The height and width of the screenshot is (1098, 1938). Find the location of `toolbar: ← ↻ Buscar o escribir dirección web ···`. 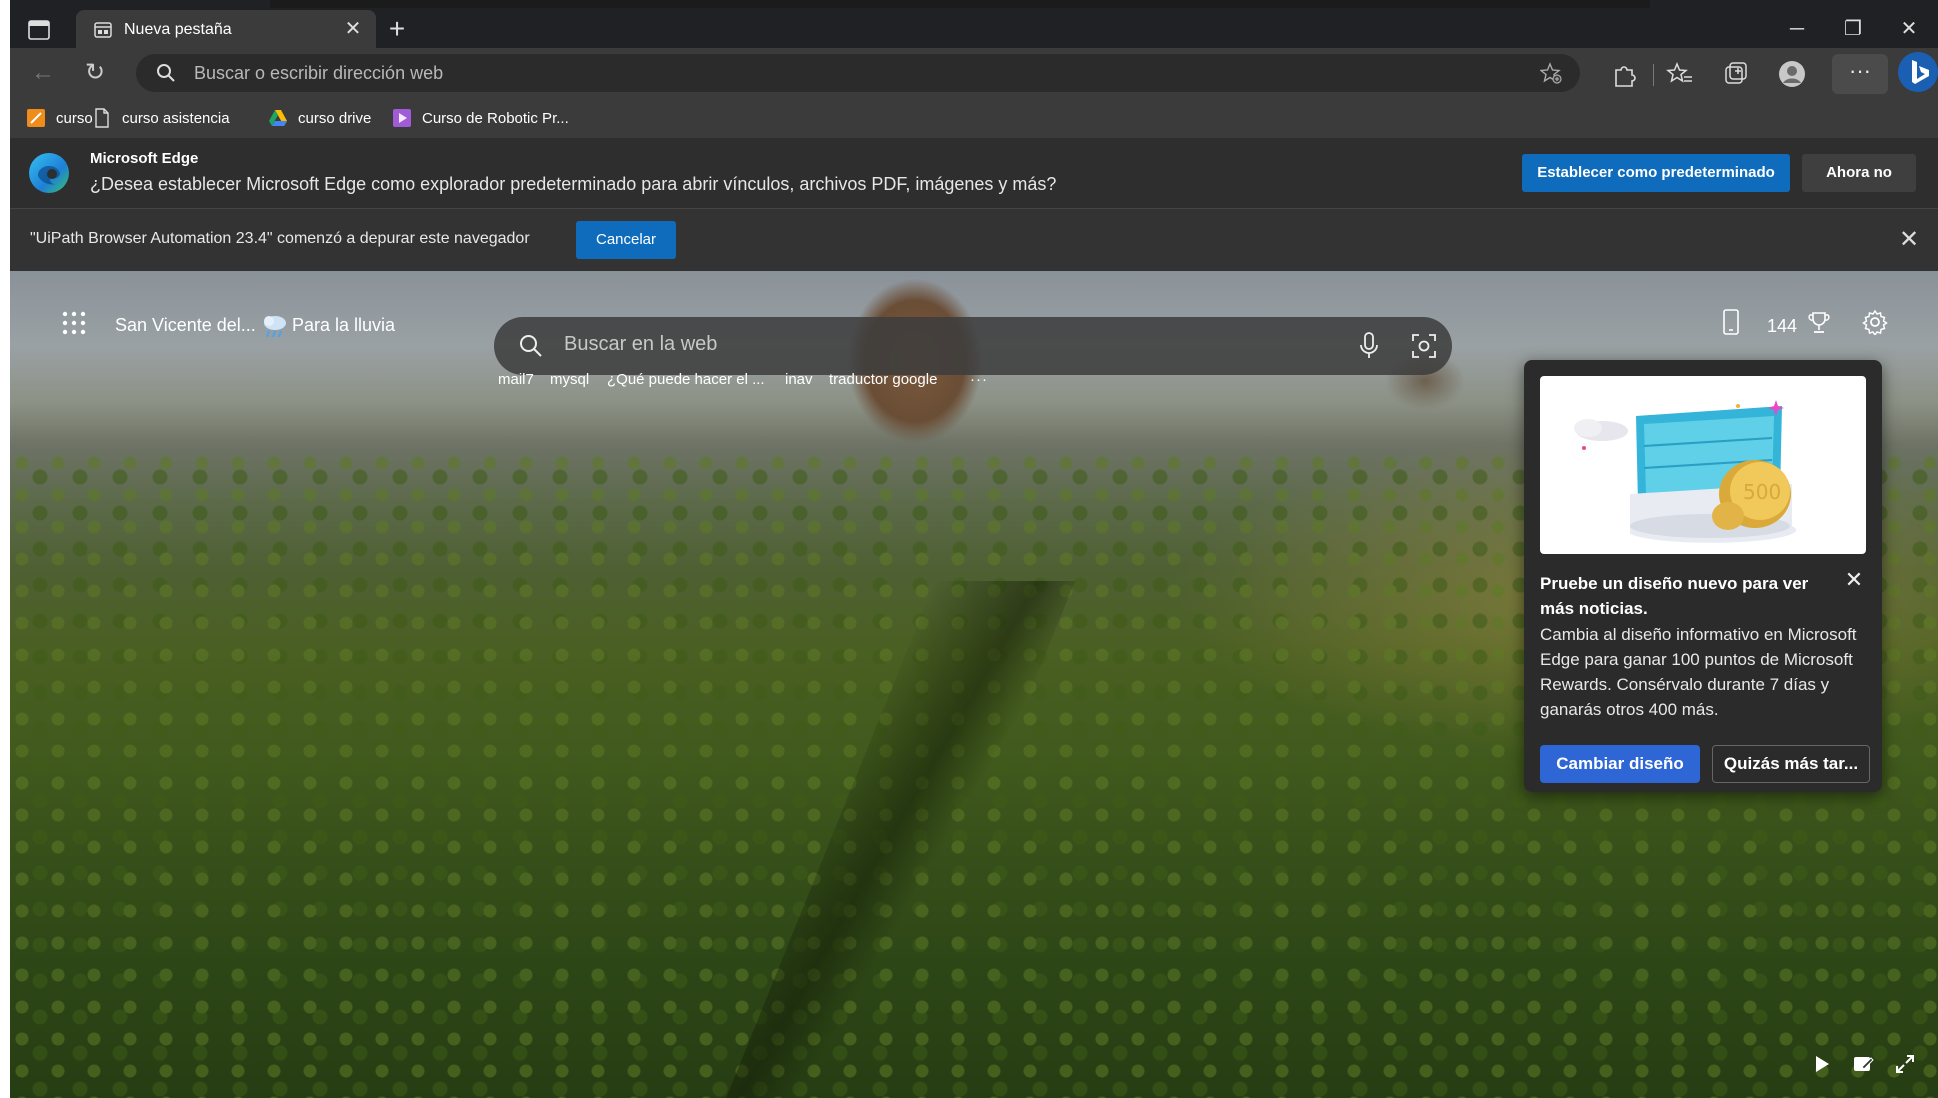

toolbar: ← ↻ Buscar o escribir dirección web ··· is located at coordinates (974, 73).